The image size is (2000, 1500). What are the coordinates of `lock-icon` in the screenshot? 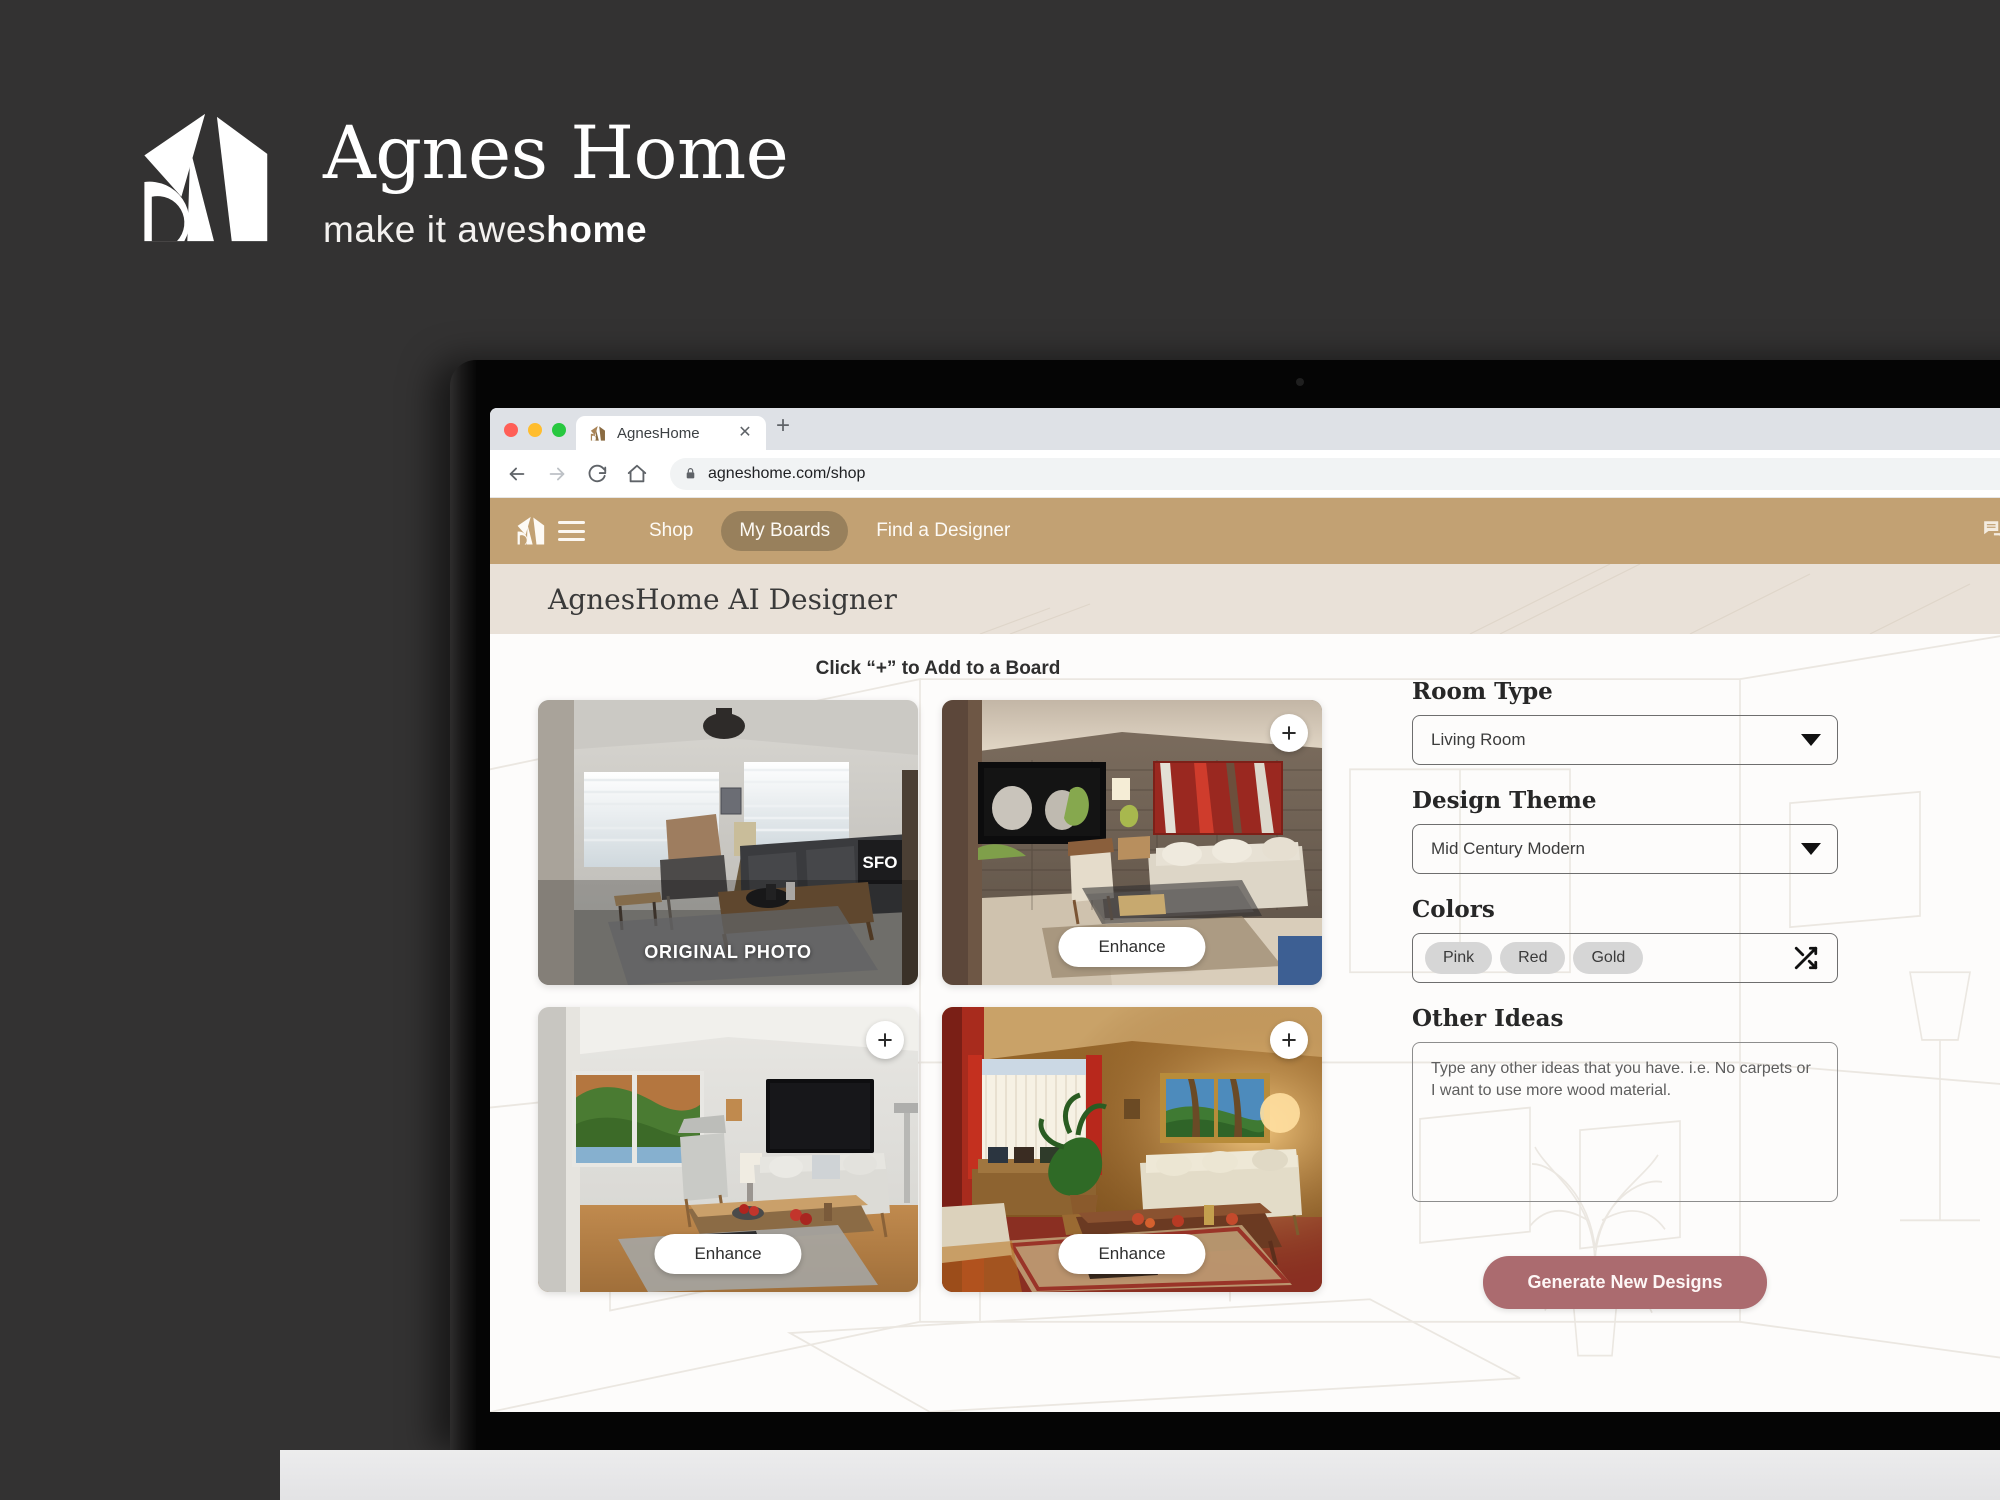 It's located at (690, 473).